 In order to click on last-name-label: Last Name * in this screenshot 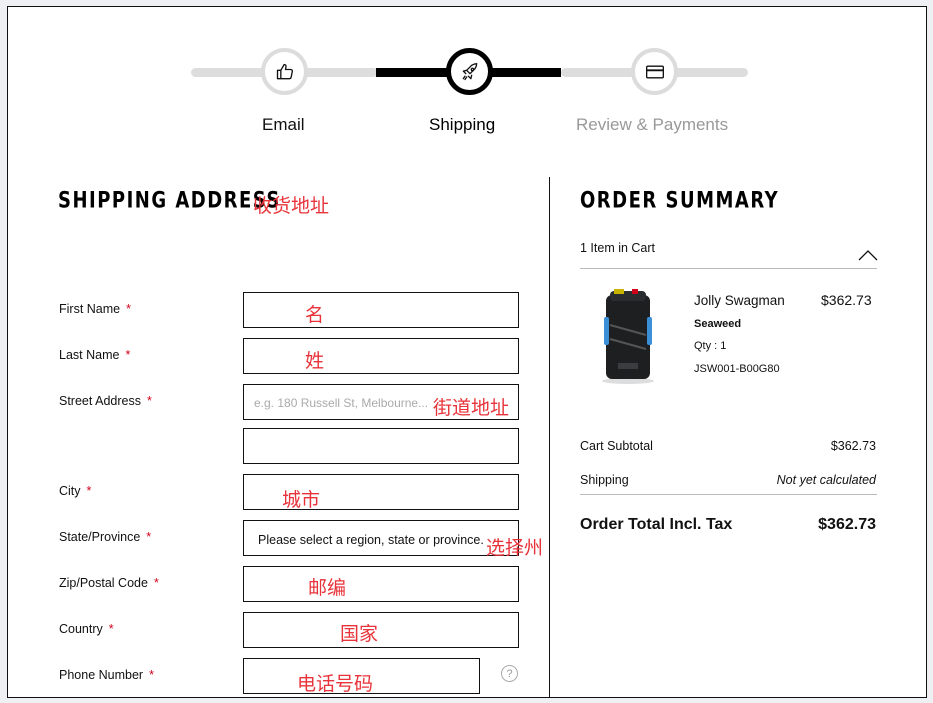, I will do `click(95, 355)`.